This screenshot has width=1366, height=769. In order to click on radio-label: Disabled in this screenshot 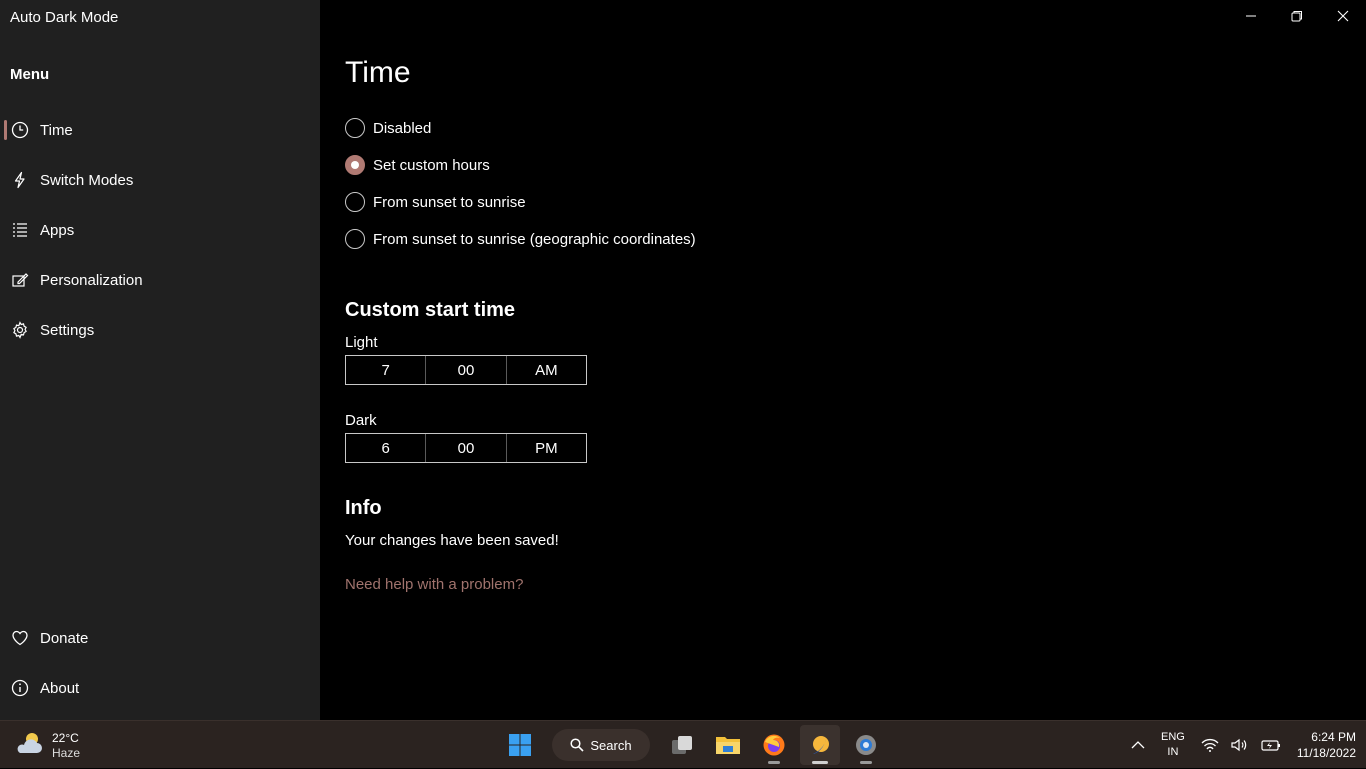, I will do `click(402, 128)`.